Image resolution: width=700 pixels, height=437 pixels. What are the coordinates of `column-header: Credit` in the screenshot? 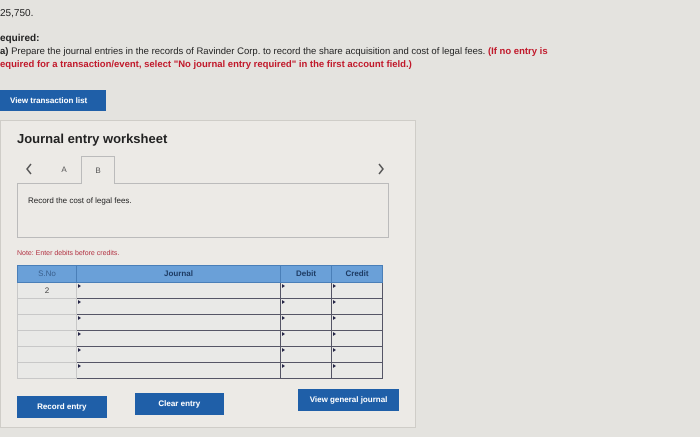 It's located at (357, 273).